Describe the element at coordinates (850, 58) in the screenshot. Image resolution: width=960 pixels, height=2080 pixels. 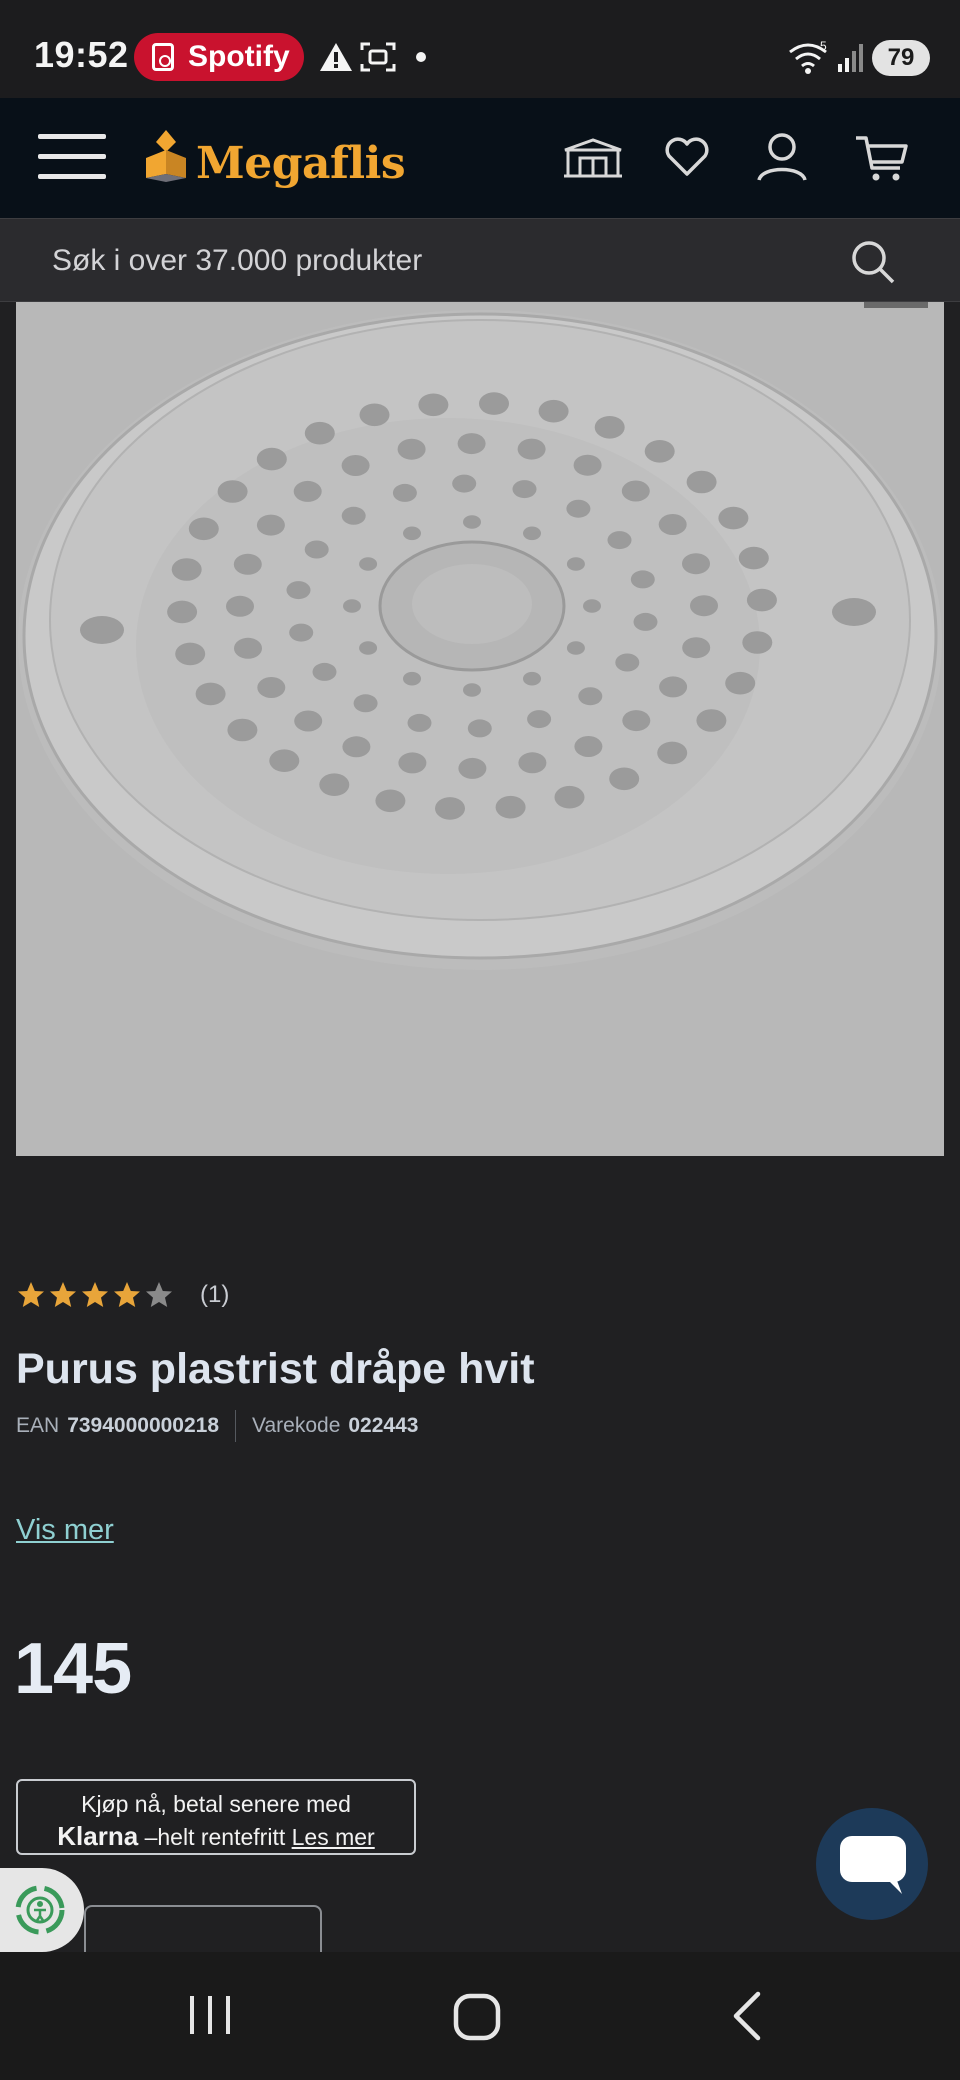
I see `signal-icon` at that location.